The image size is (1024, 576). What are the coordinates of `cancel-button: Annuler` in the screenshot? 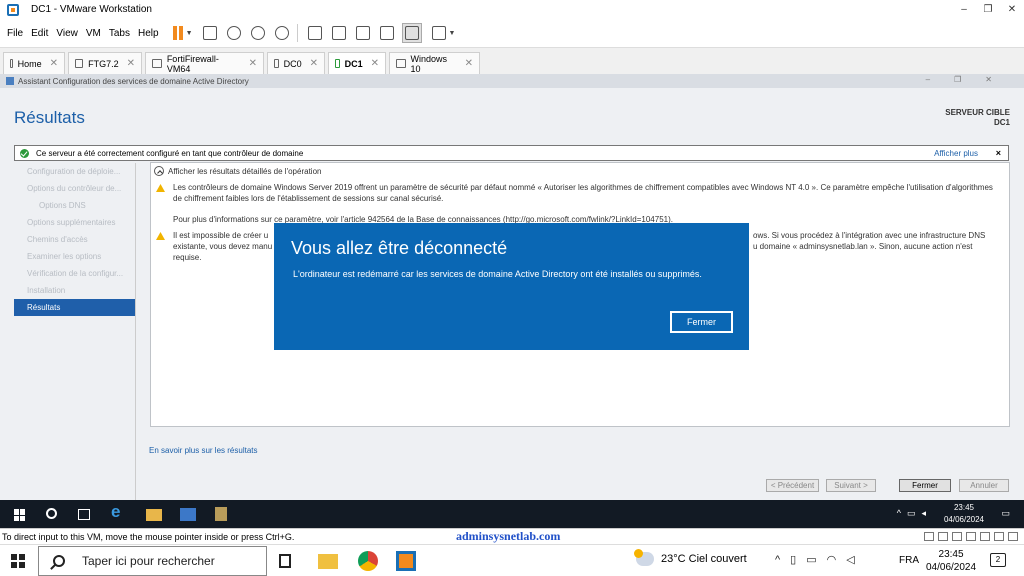 It's located at (984, 485).